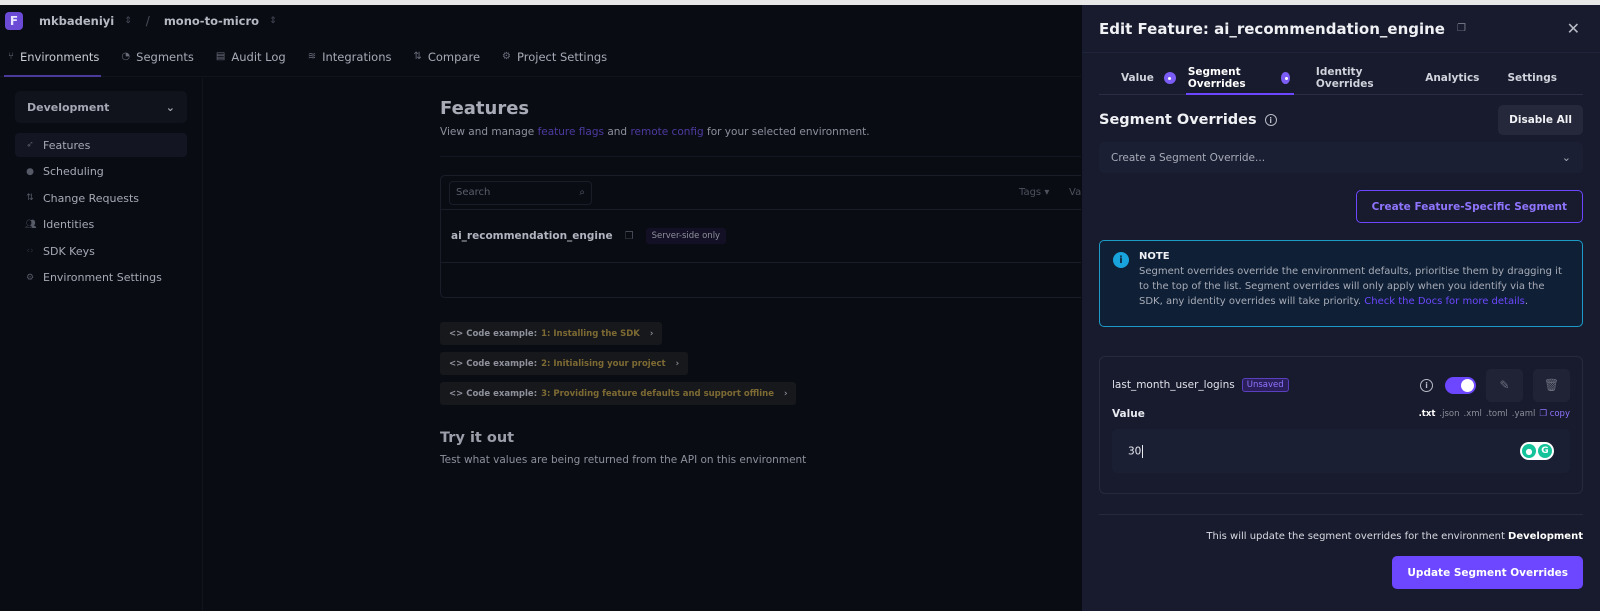 This screenshot has height=611, width=1600. What do you see at coordinates (211, 21) in the screenshot?
I see `project-name: mono-to-micro` at bounding box center [211, 21].